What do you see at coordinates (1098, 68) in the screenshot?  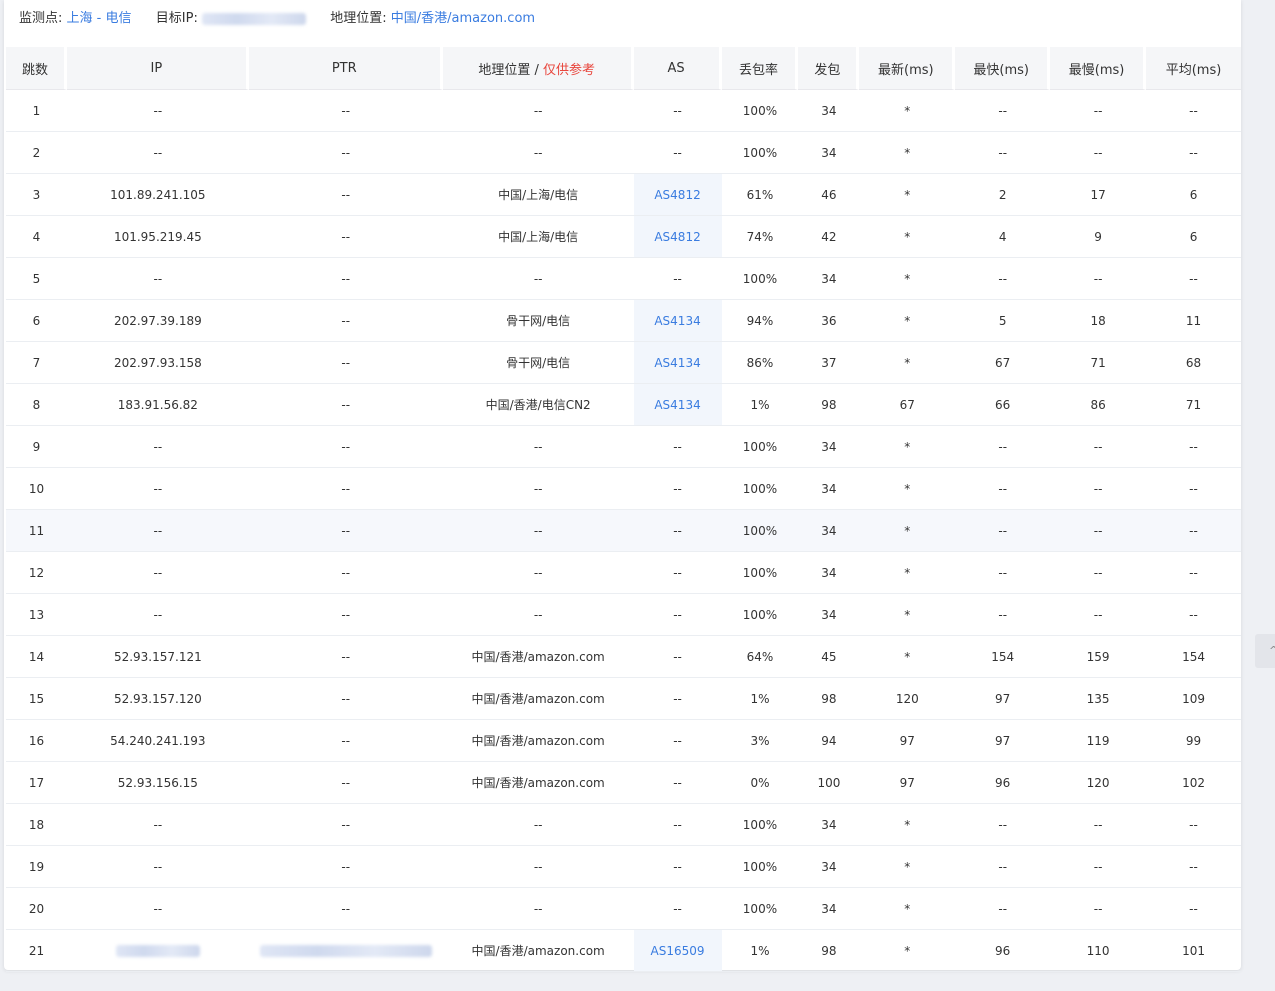 I see `col-worst: 最慢(ms)` at bounding box center [1098, 68].